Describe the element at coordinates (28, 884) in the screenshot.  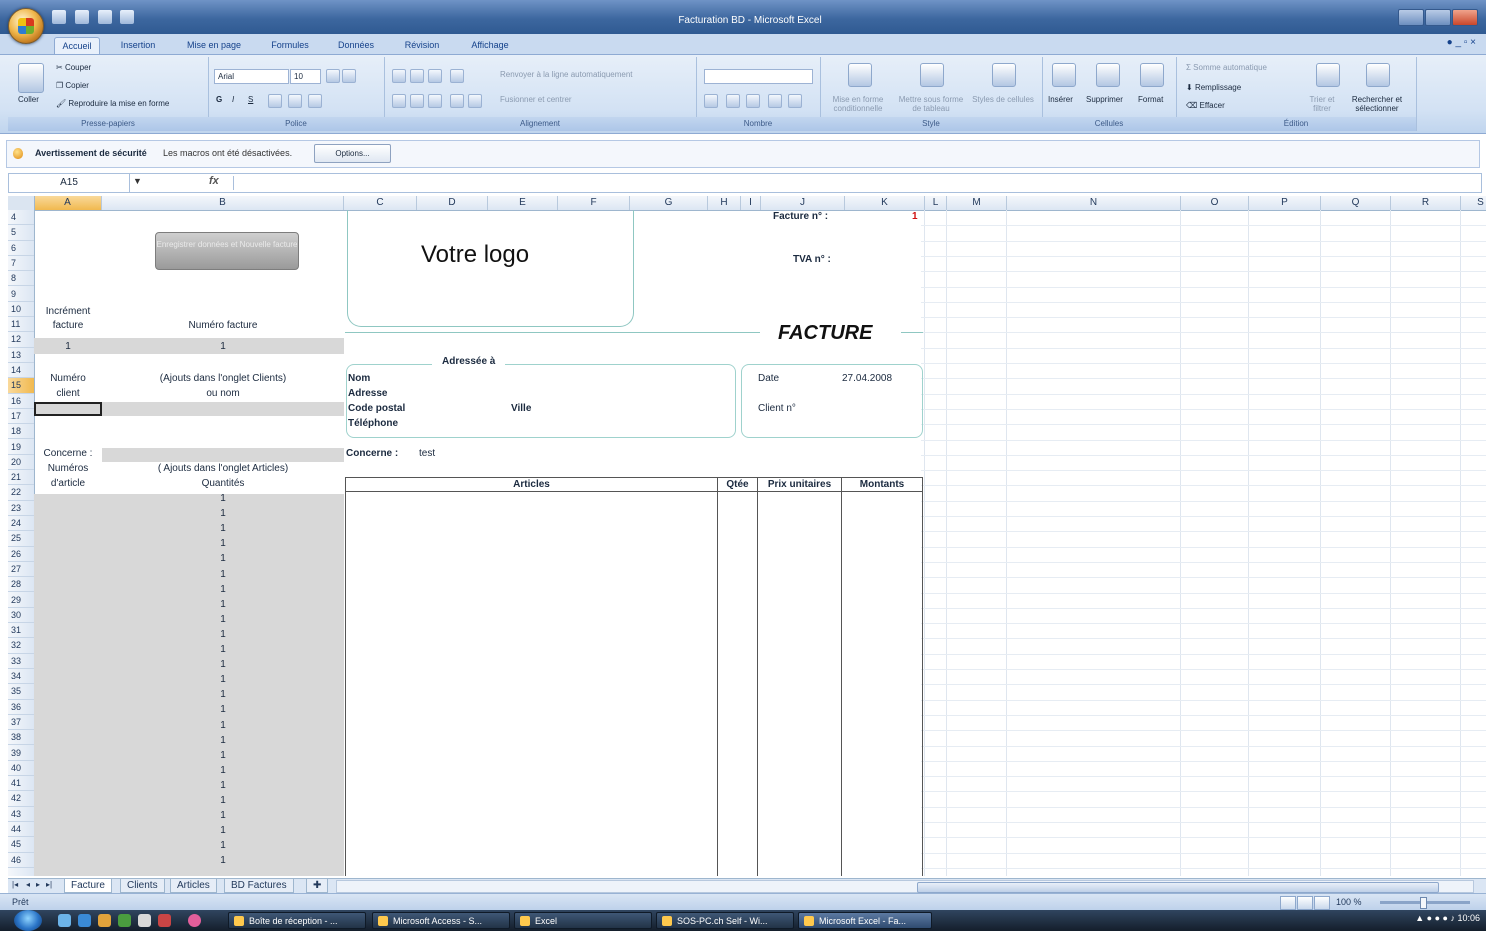
I see `prev-sheet-icon: ◂` at that location.